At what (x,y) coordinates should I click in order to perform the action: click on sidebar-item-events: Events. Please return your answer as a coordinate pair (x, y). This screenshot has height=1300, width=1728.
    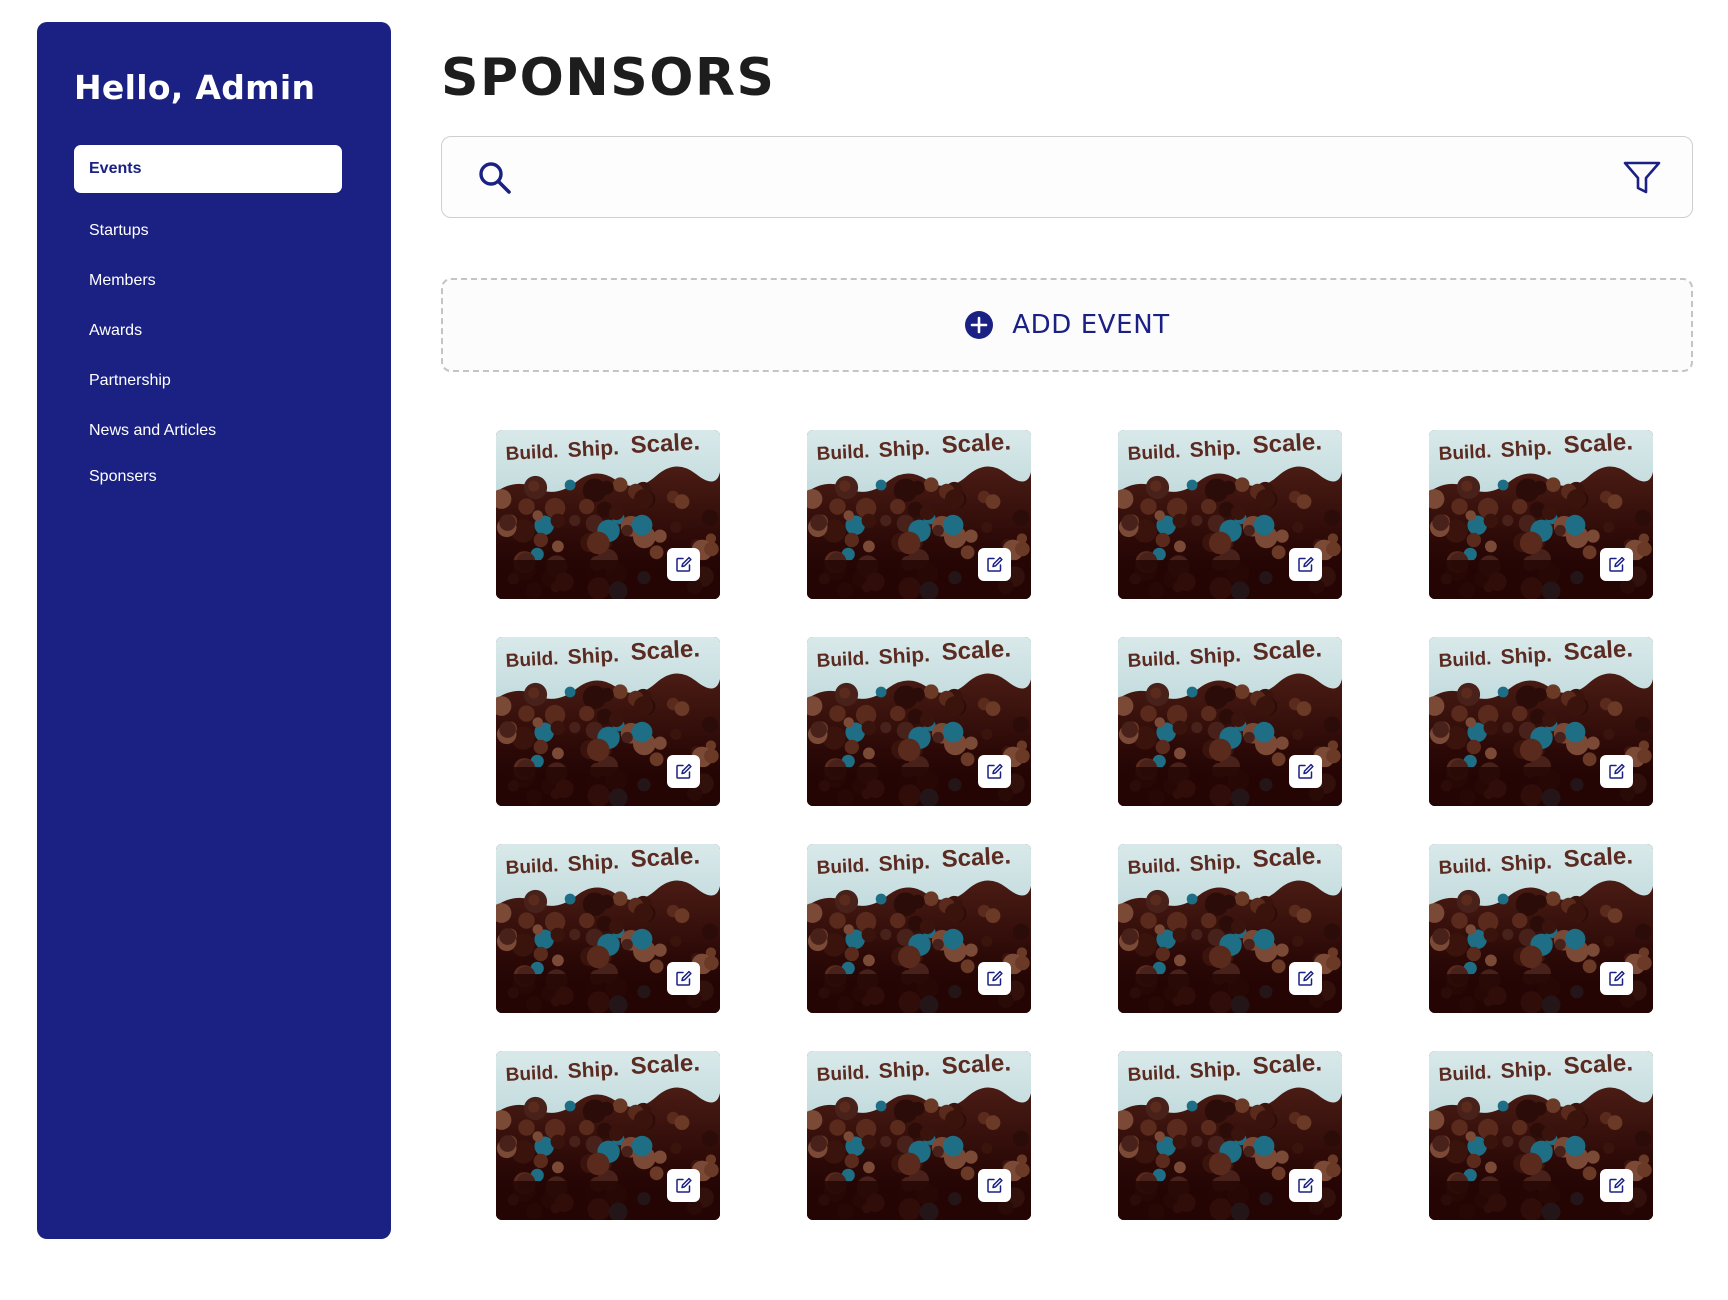
    Looking at the image, I should click on (208, 169).